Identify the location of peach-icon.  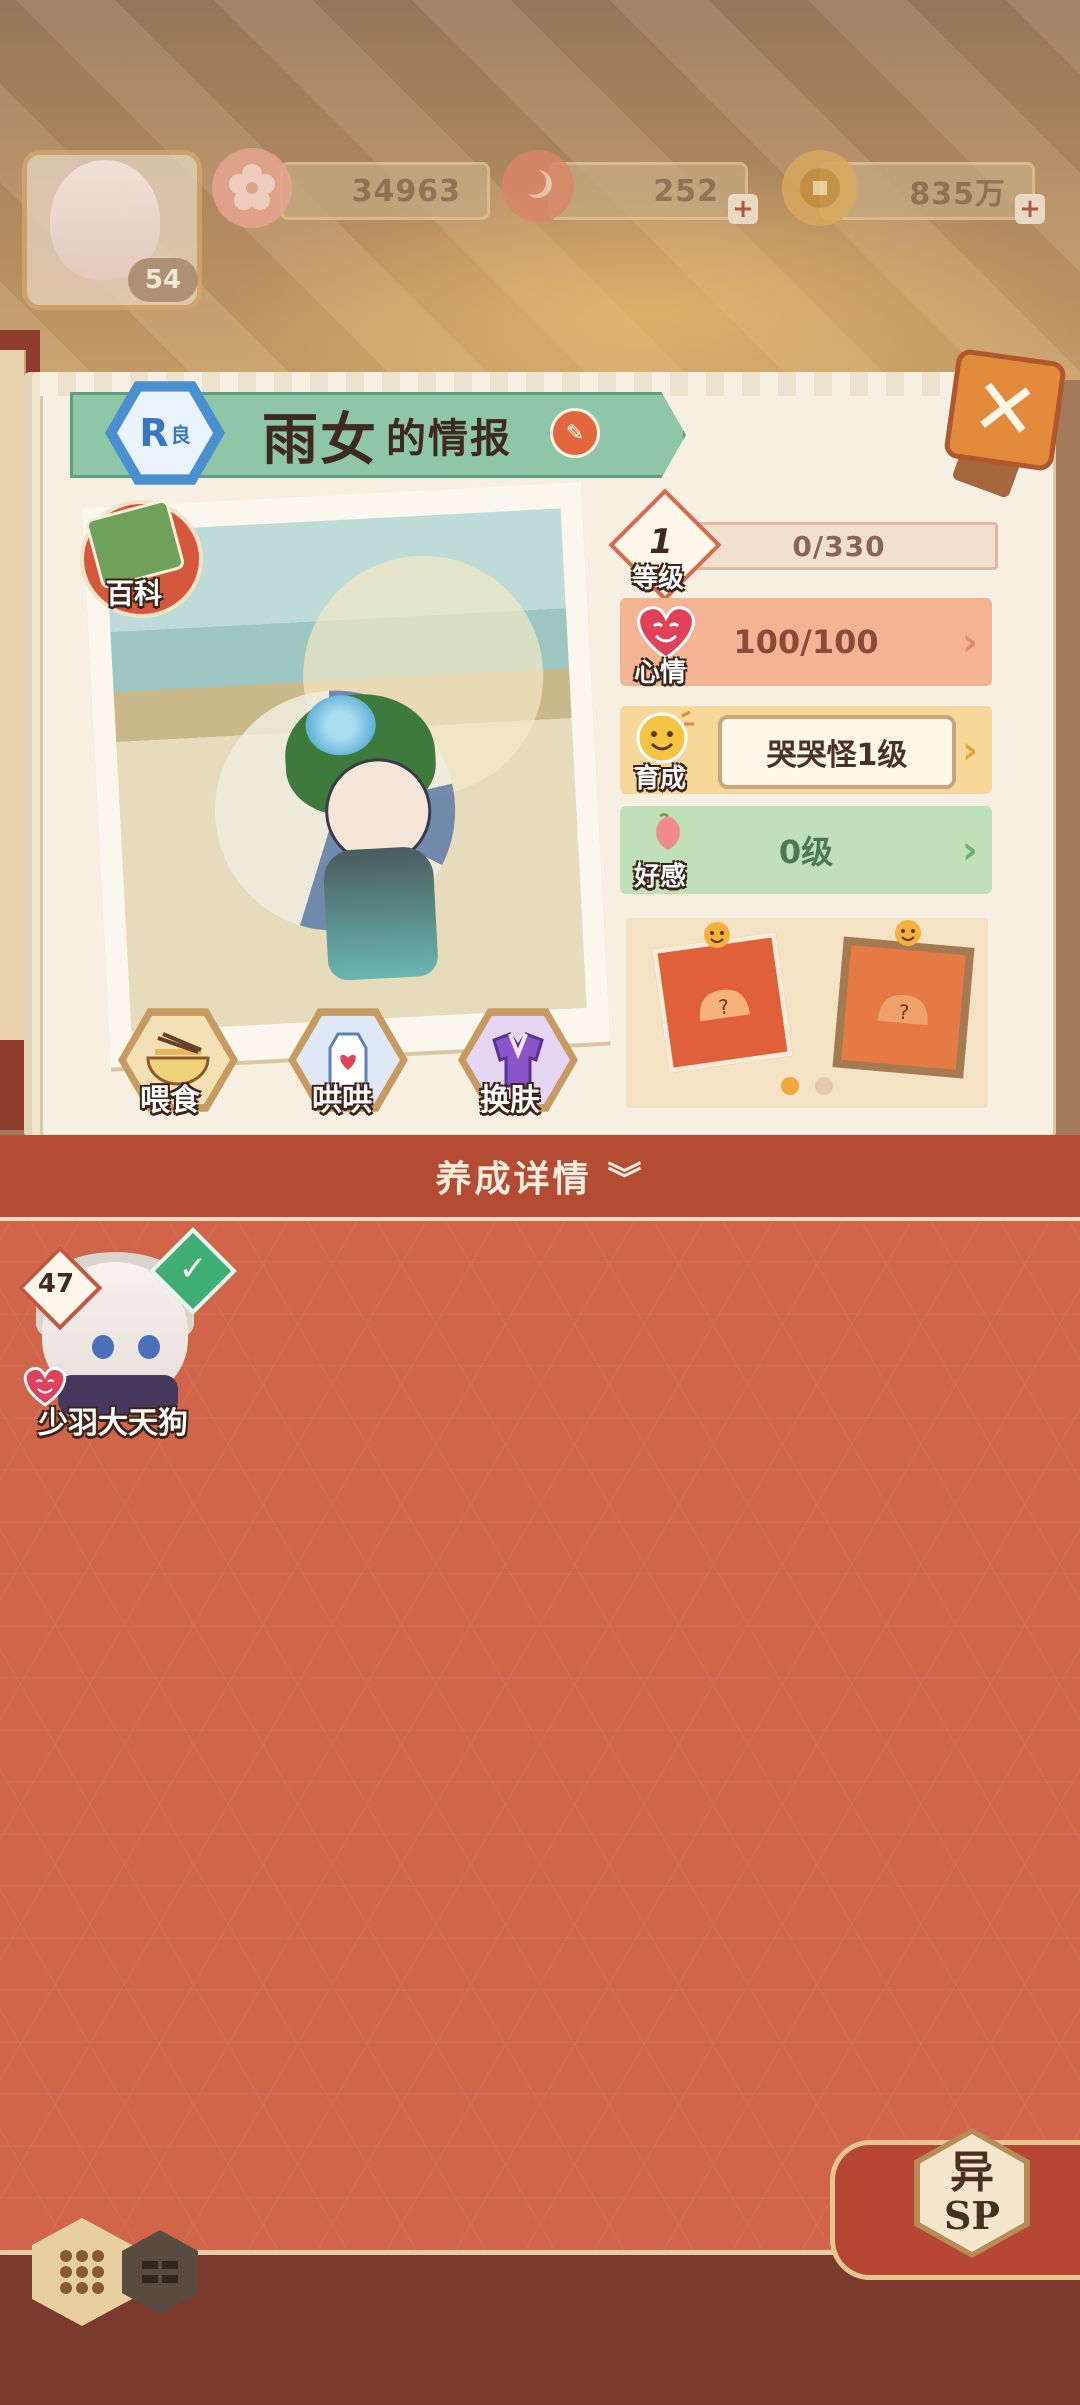
(668, 834).